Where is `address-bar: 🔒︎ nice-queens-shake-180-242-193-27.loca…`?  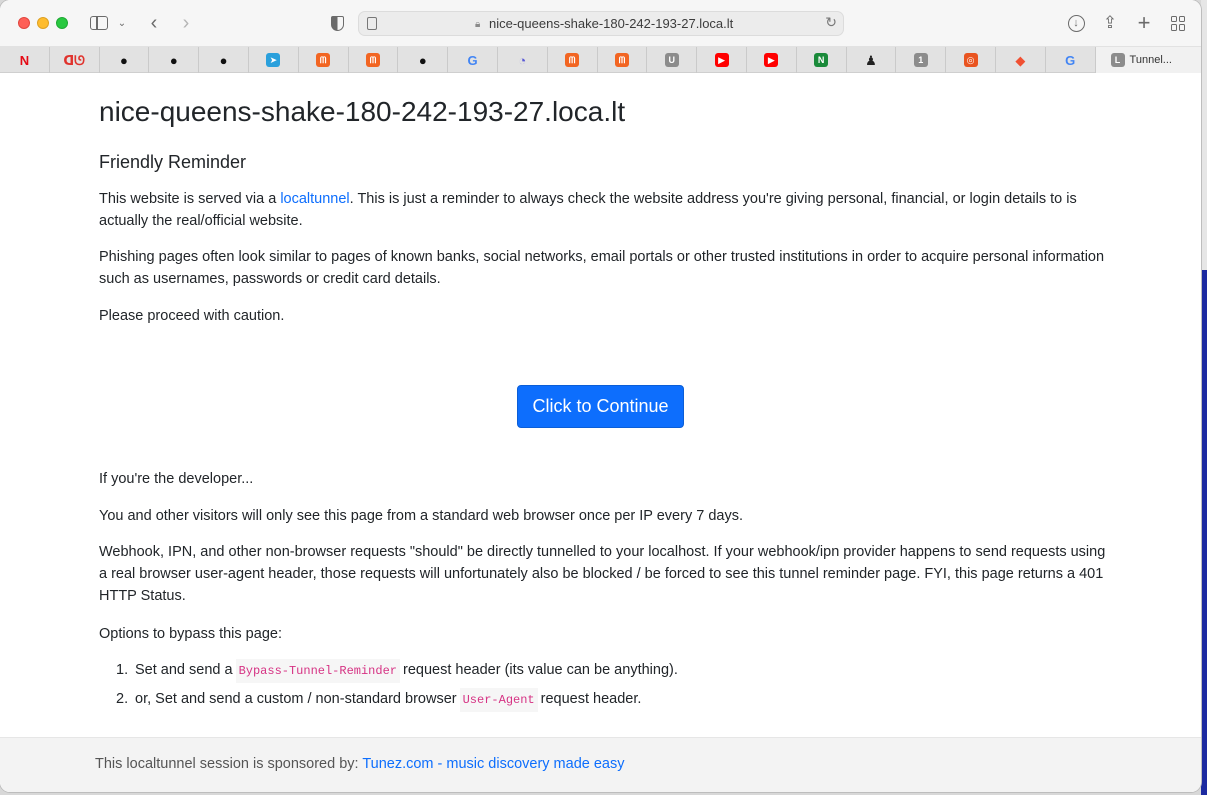 address-bar: 🔒︎ nice-queens-shake-180-242-193-27.loca… is located at coordinates (601, 23).